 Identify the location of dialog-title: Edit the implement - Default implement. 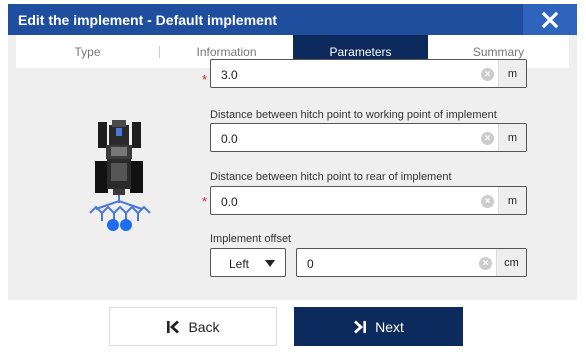
(148, 20).